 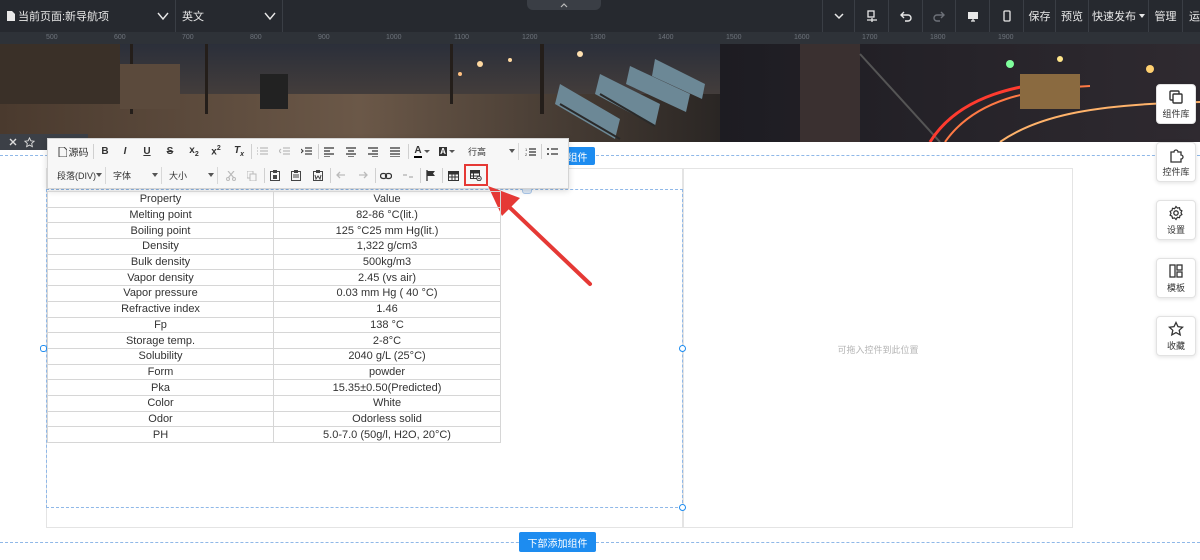 I want to click on source-button: 源码, so click(x=73, y=151).